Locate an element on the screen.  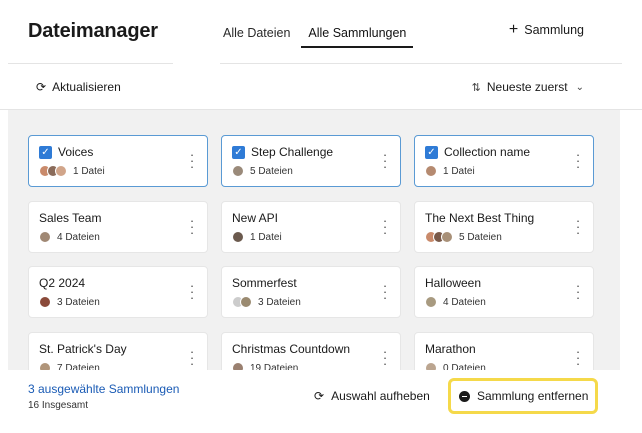
remove-collection-button: Sammlung entfernen is located at coordinates (523, 396).